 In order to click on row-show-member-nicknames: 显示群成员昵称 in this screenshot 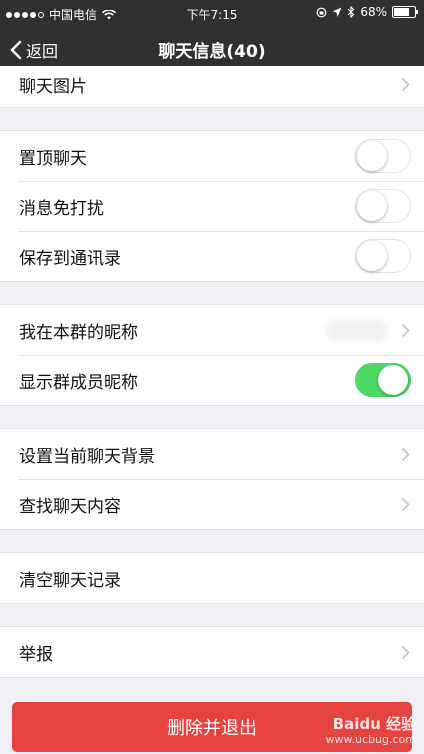, I will do `click(212, 380)`.